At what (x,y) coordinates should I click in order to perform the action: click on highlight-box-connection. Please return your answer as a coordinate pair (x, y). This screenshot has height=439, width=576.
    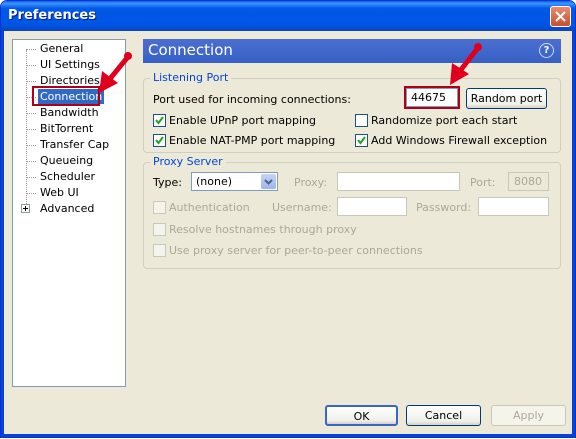
    Looking at the image, I should click on (66, 96).